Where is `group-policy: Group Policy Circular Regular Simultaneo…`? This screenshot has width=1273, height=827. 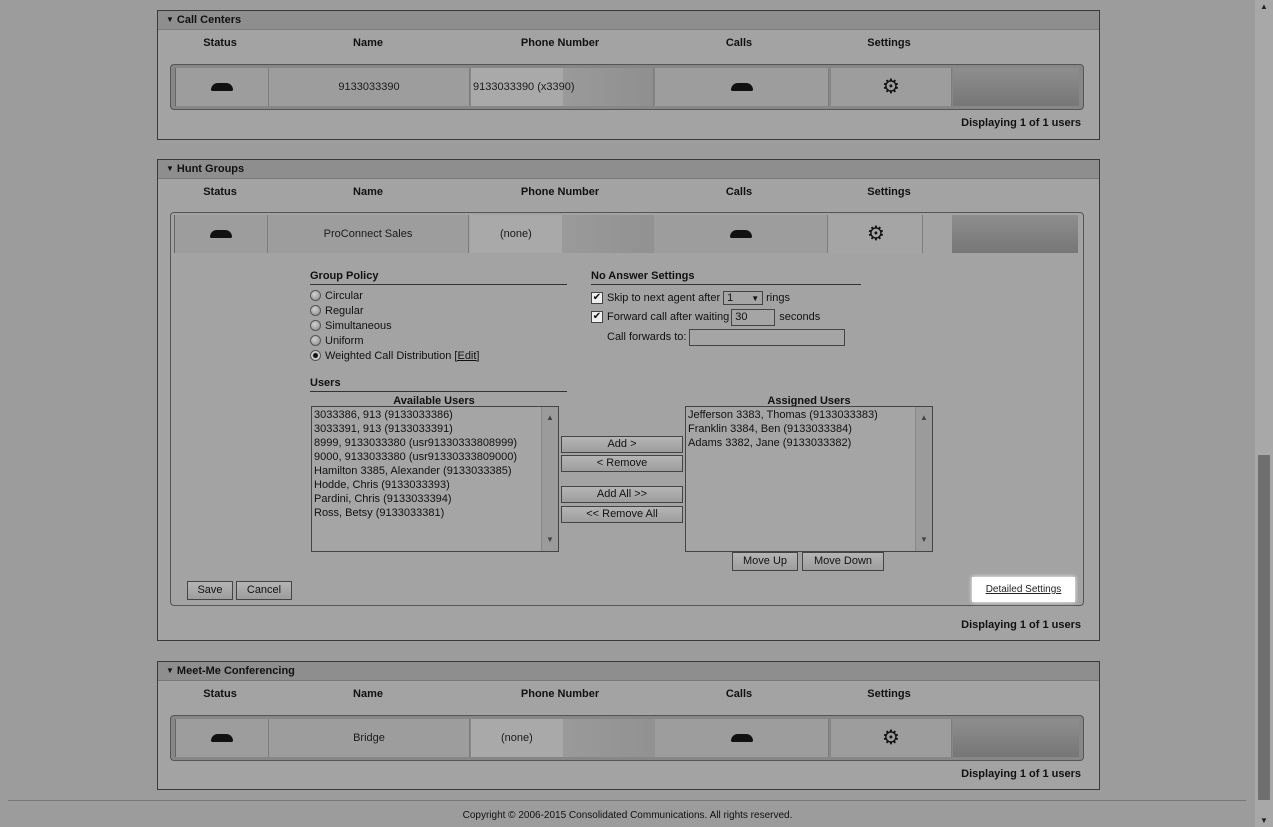 group-policy: Group Policy Circular Regular Simultaneo… is located at coordinates (438, 316).